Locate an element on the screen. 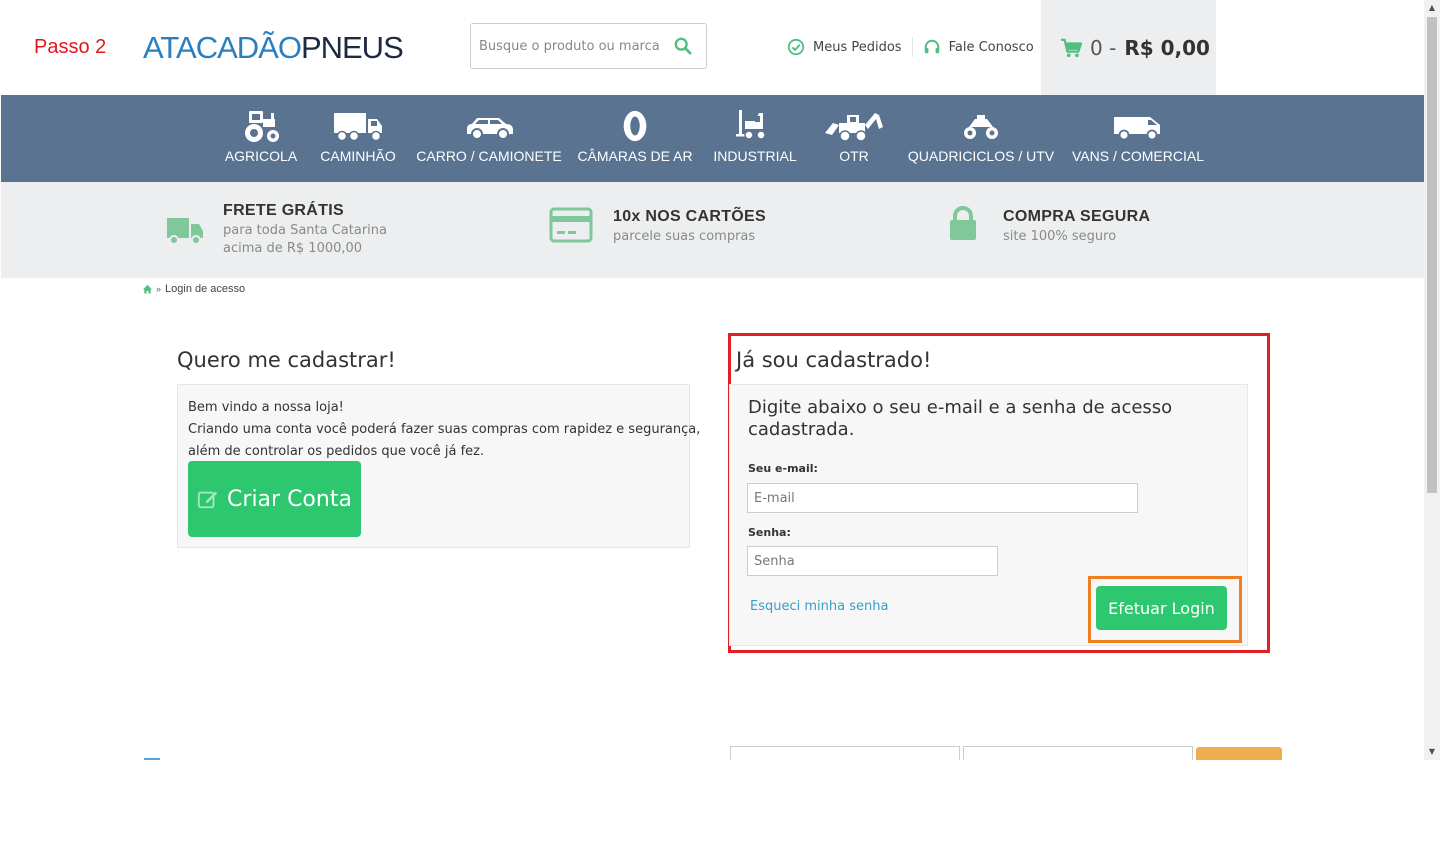 The height and width of the screenshot is (860, 1440). category-industrial: INDUSTRIAL is located at coordinates (755, 138).